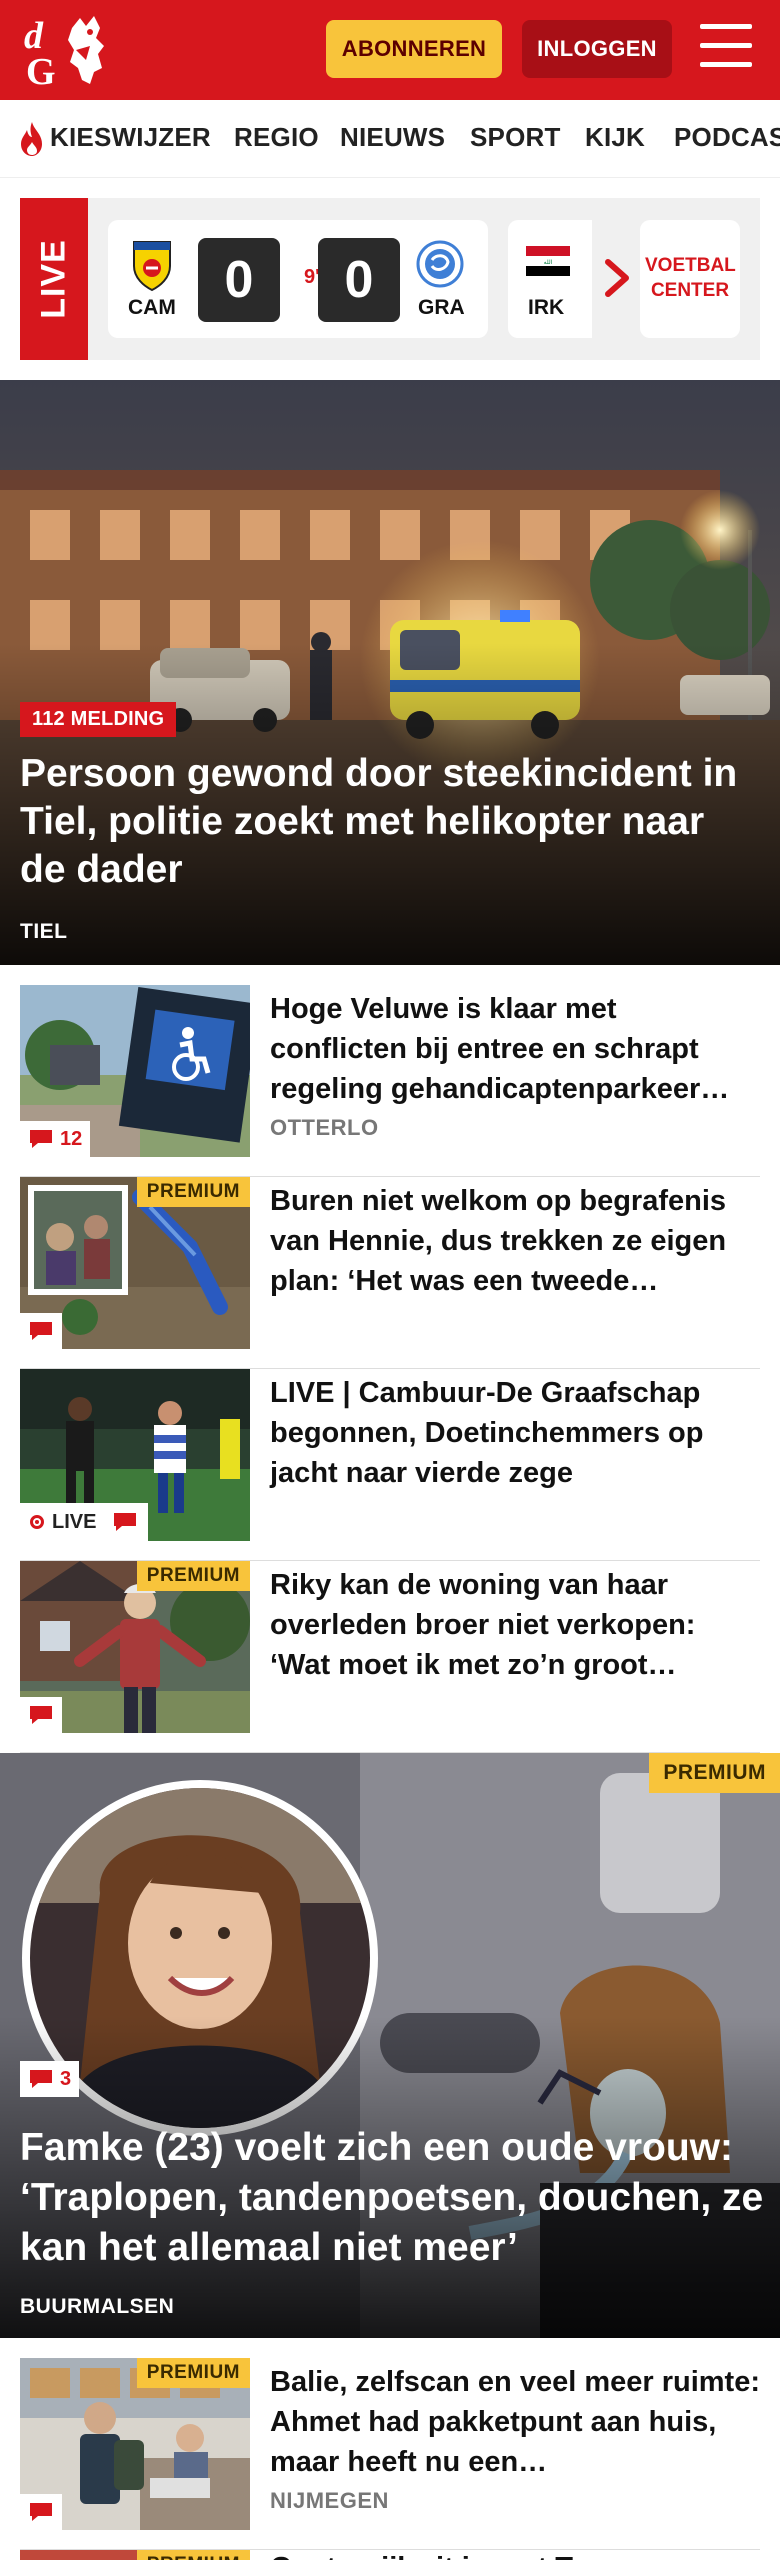  I want to click on nav-item-podcast: PODCAST, so click(727, 137).